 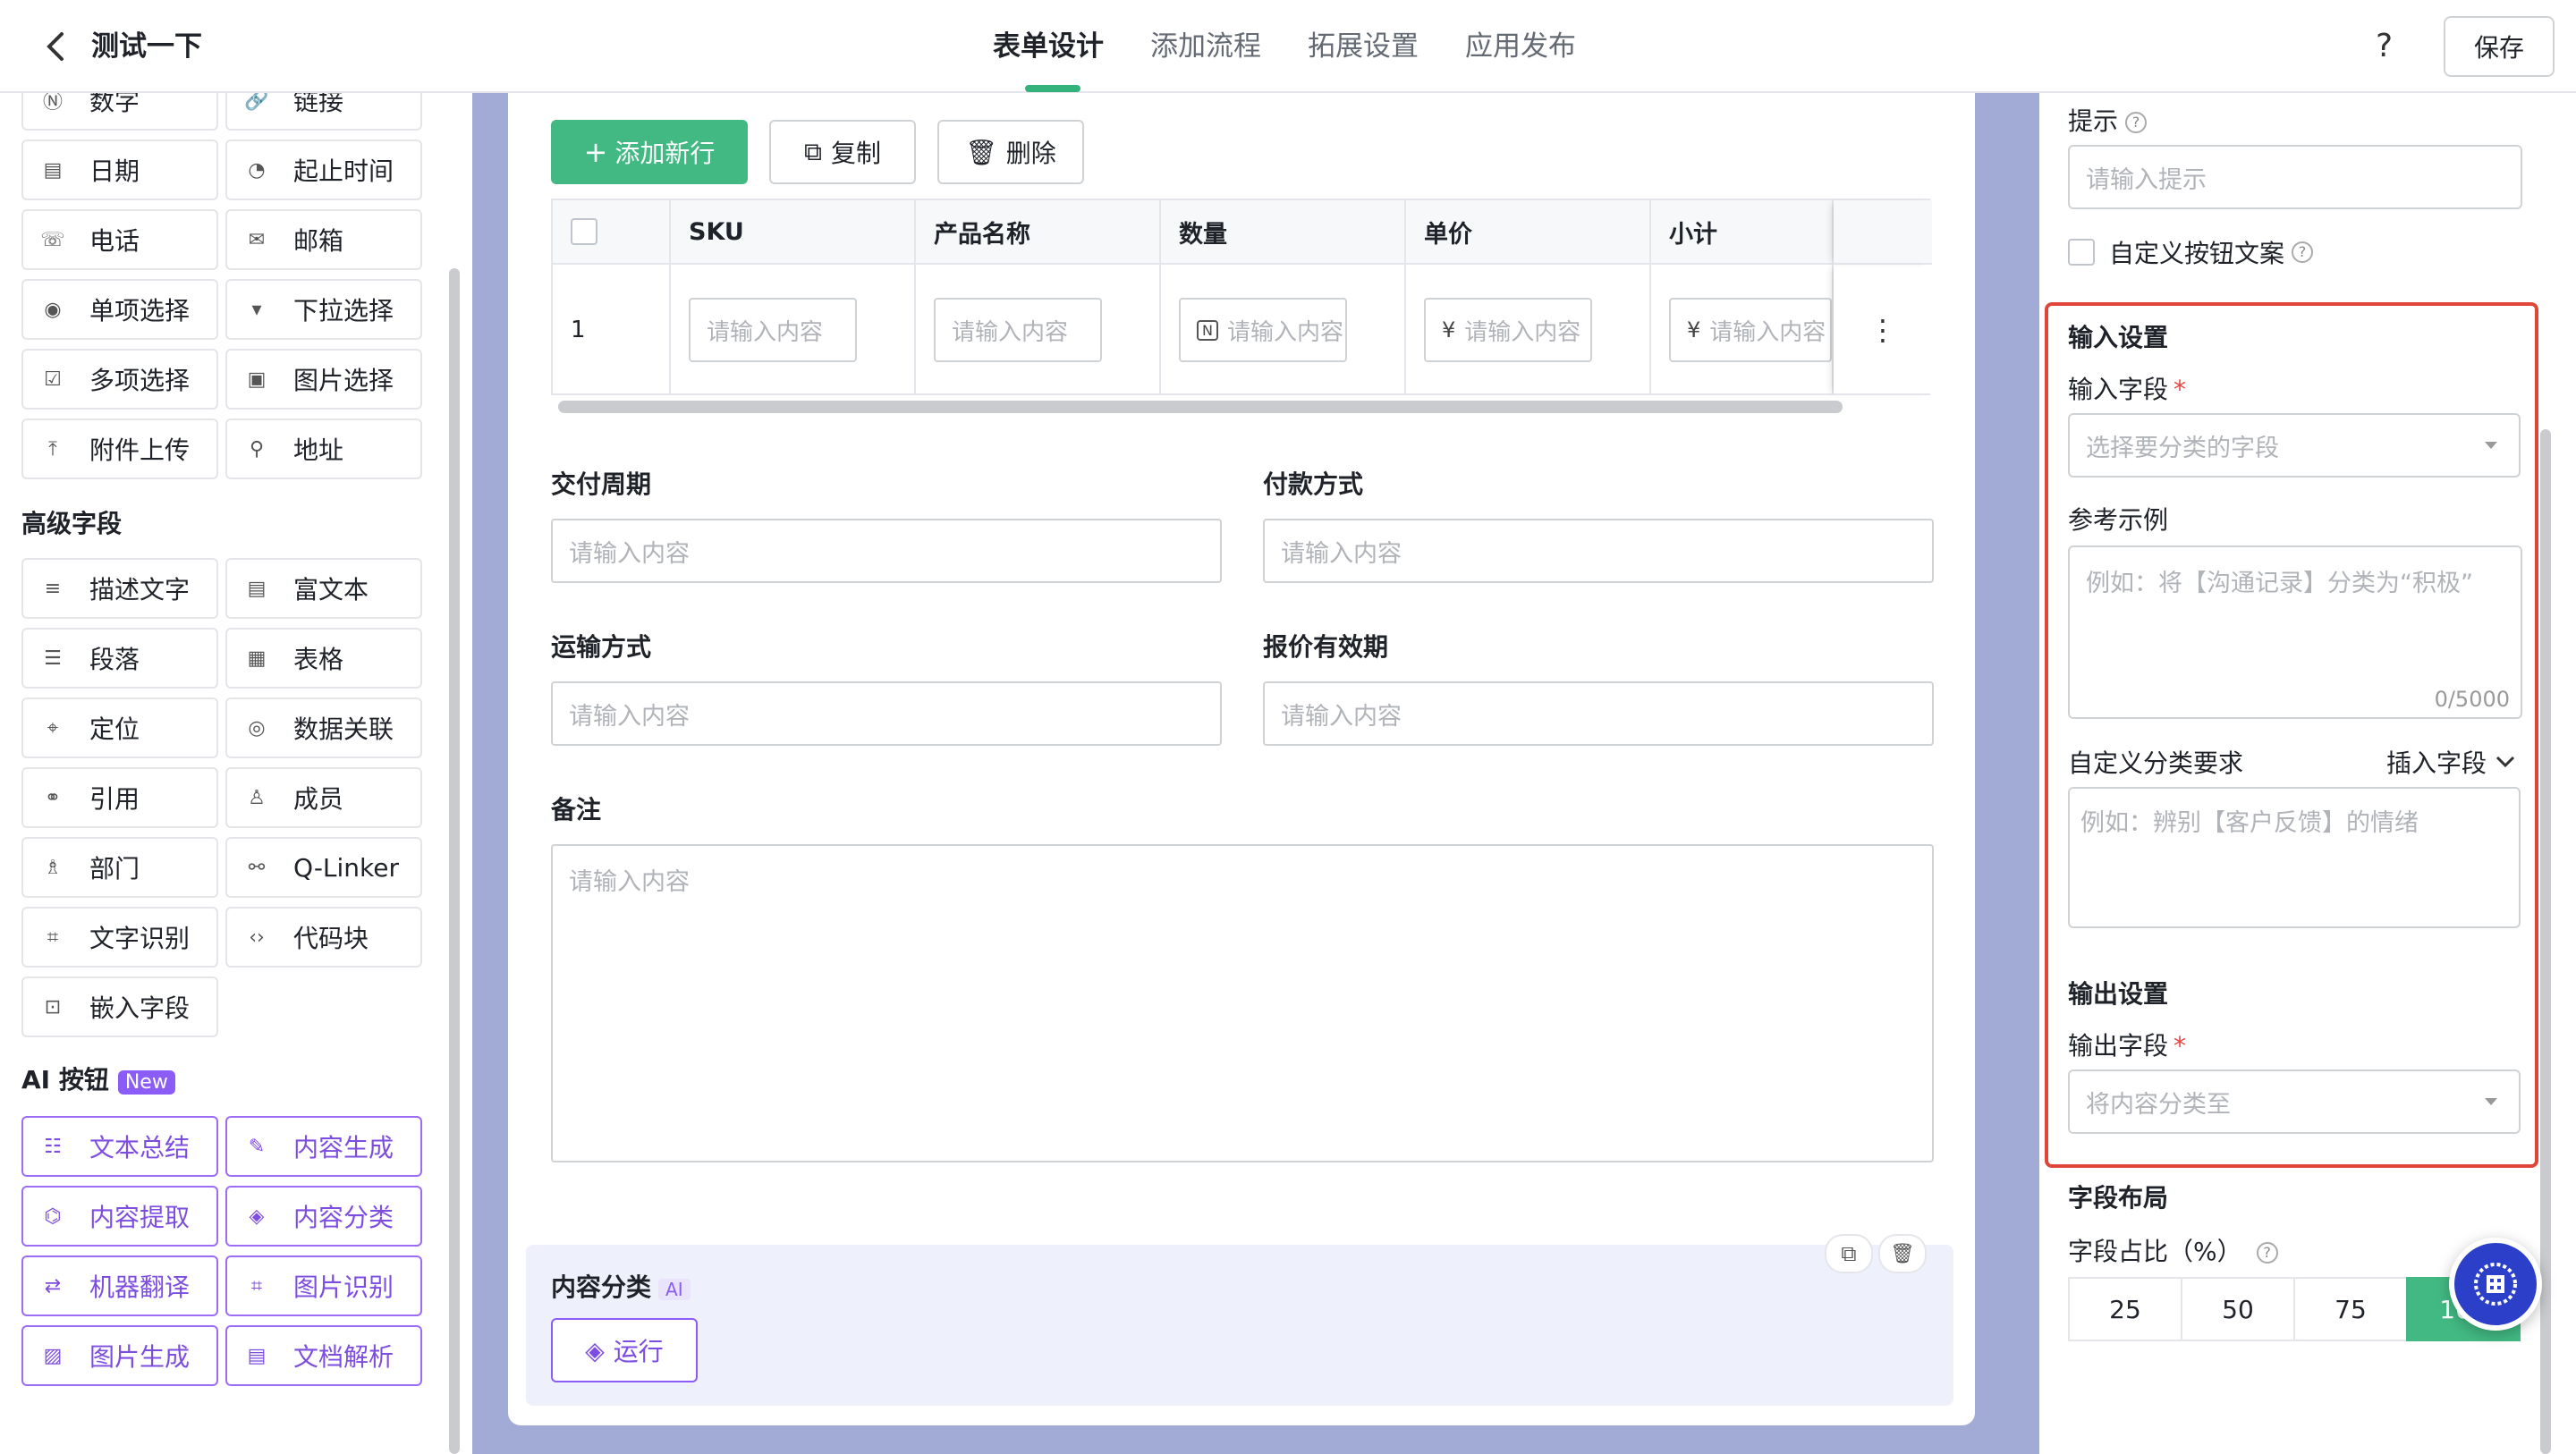 I want to click on field-button-generate: ✎ 内容生成, so click(x=323, y=1147).